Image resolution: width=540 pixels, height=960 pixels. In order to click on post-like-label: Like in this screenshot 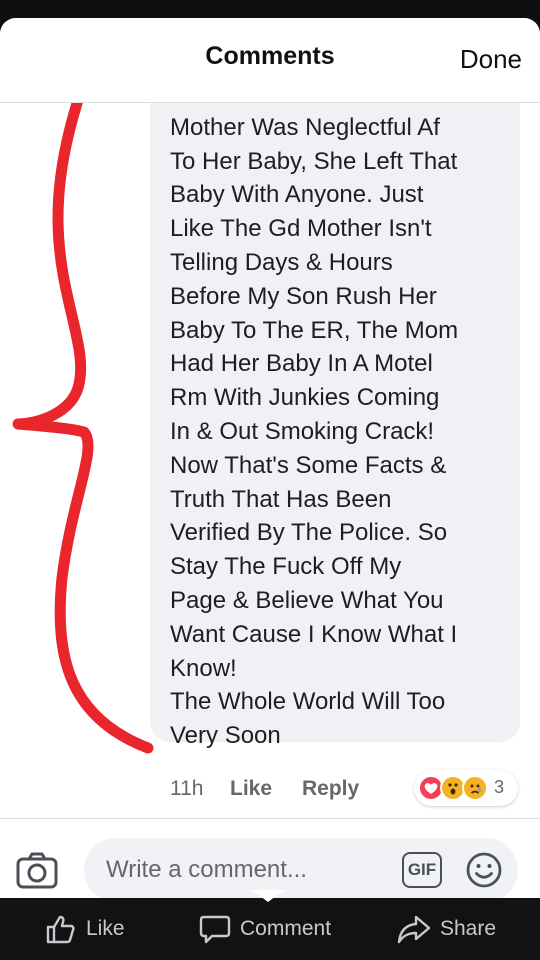, I will do `click(105, 928)`.